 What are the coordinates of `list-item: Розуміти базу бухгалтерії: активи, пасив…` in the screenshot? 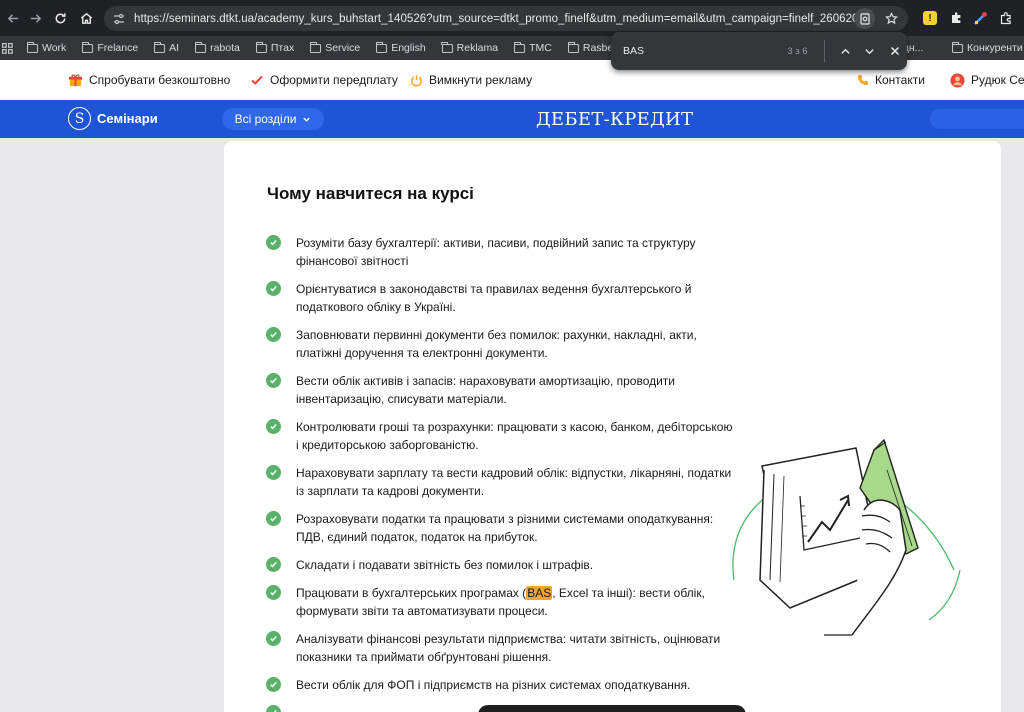 It's located at (501, 252).